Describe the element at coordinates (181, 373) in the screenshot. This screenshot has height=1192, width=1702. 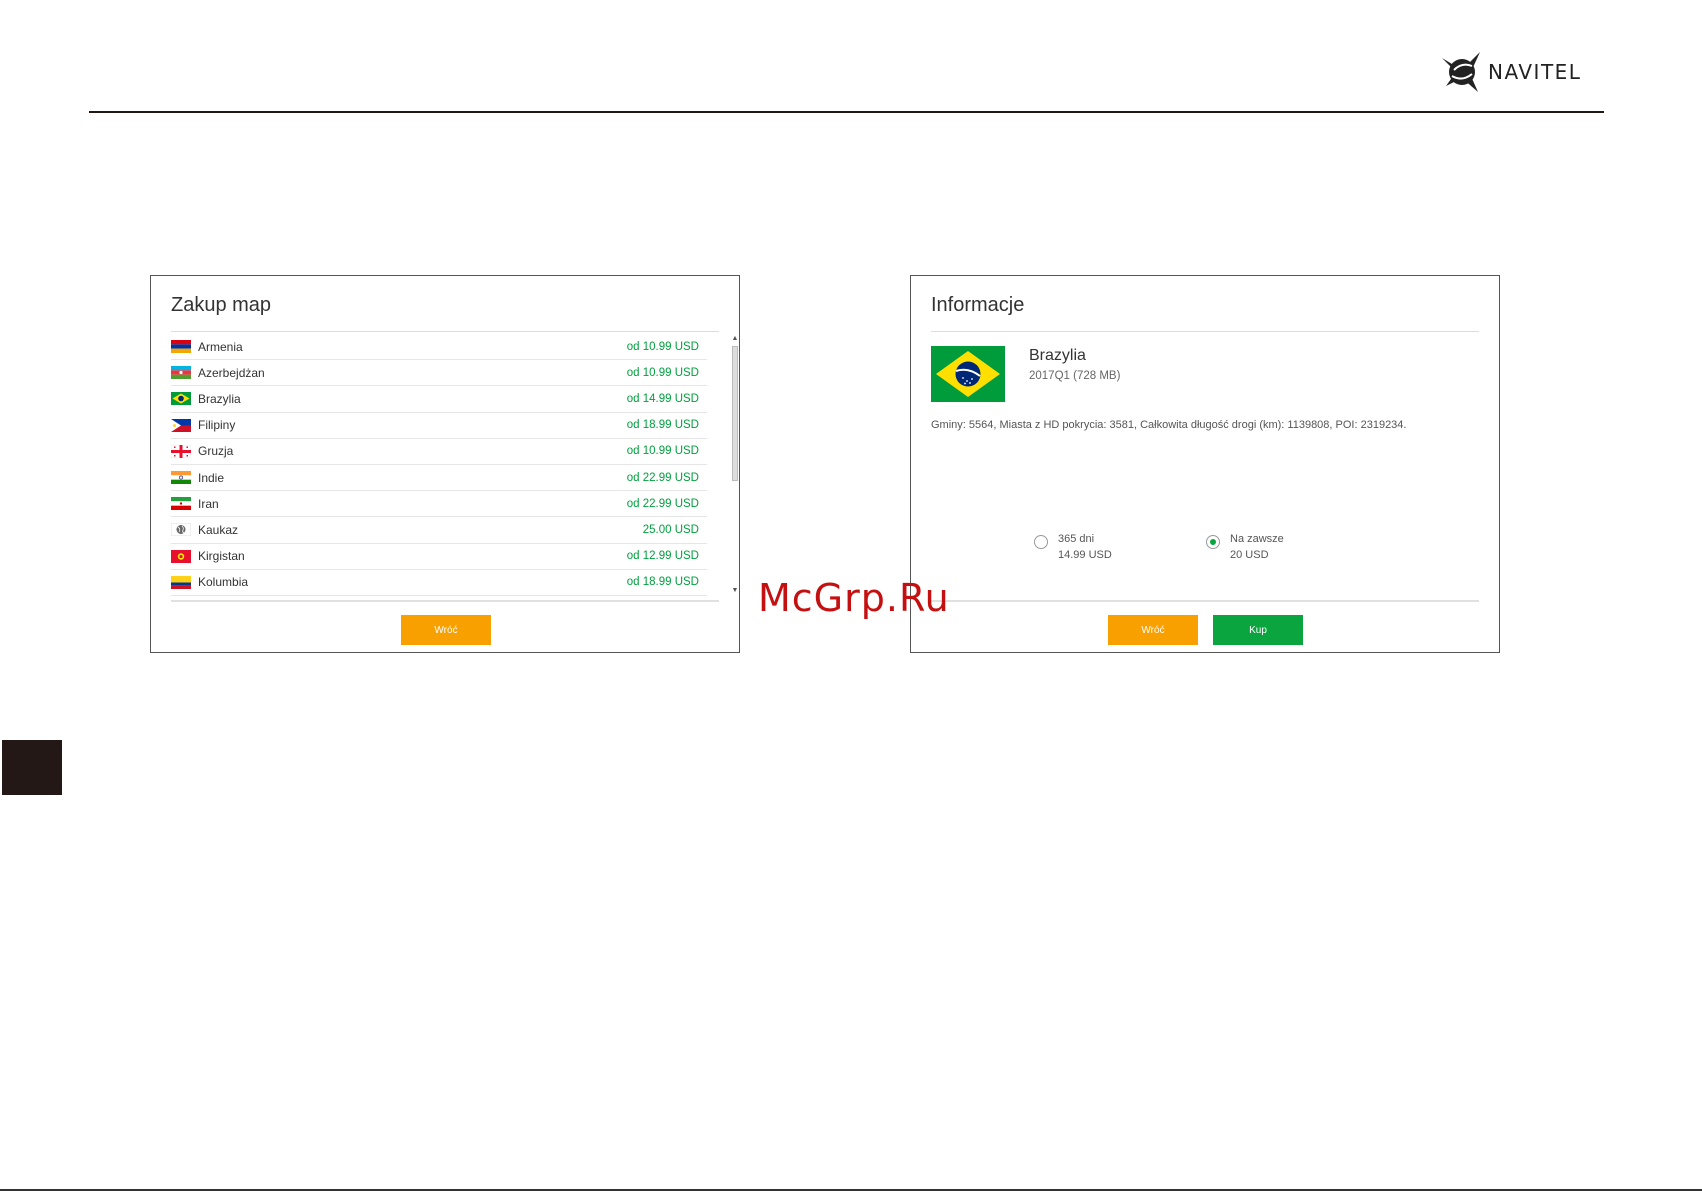
I see `azerbaijan-flag-icon` at that location.